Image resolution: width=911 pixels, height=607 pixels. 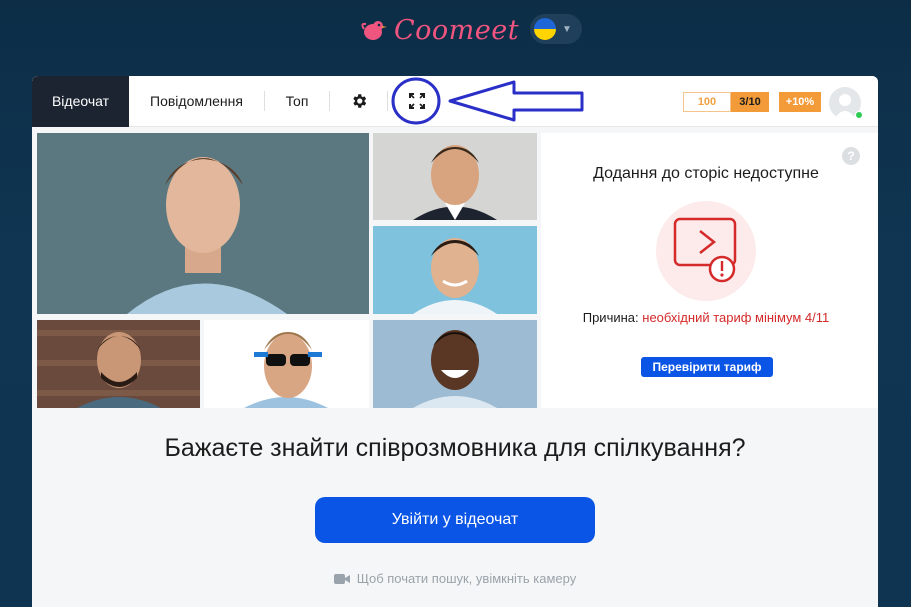 What do you see at coordinates (567, 29) in the screenshot?
I see `chevron-down-icon: ▼` at bounding box center [567, 29].